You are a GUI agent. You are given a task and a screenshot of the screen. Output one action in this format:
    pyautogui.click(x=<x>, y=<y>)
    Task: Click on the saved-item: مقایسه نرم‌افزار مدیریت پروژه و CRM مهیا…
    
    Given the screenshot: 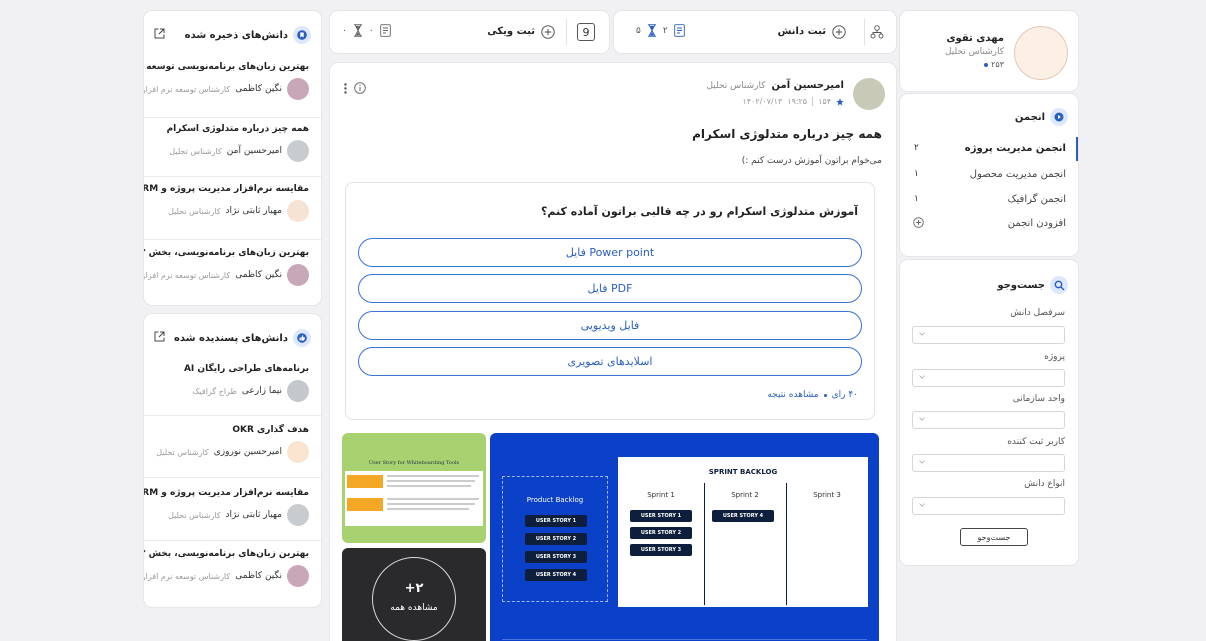 What is the action you would take?
    pyautogui.click(x=226, y=203)
    